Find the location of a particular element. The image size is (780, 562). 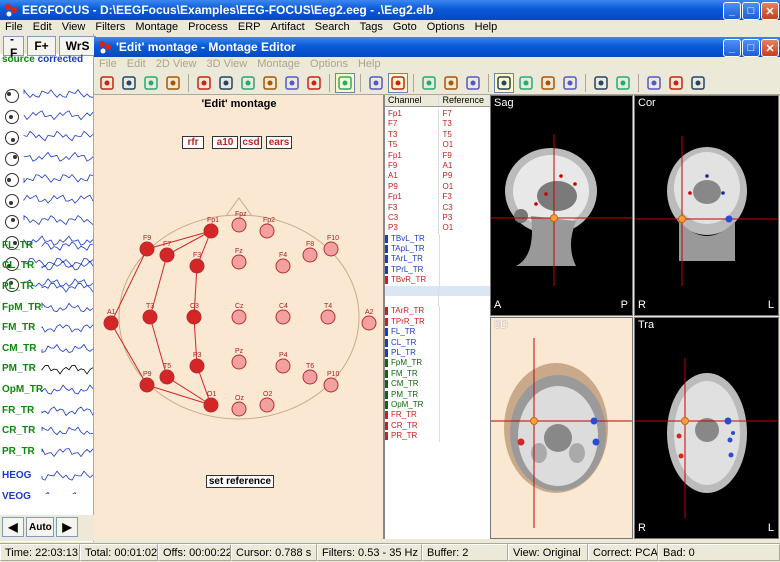

move-icon is located at coordinates (504, 82).